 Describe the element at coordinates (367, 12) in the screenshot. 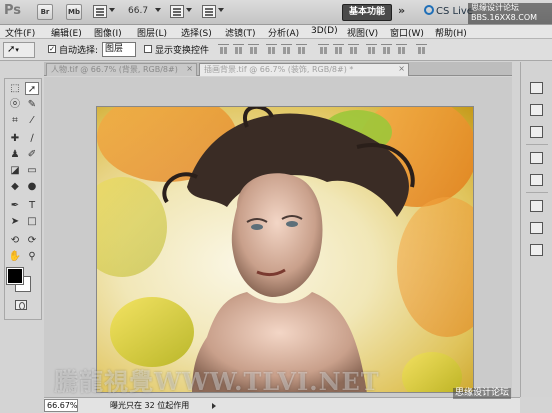

I see `workspace-switcher: 基本功能` at that location.